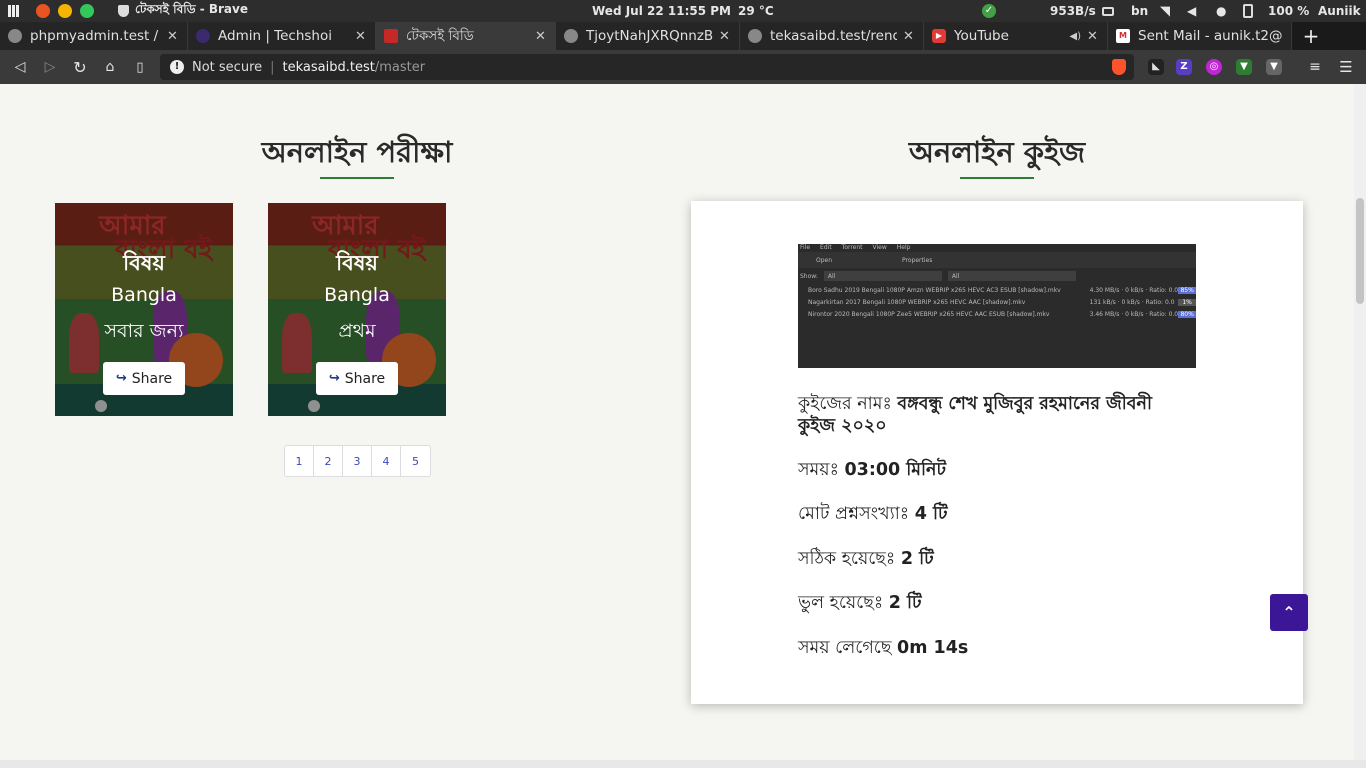  I want to click on rewards-triangle-icon: ◣, so click(1156, 67).